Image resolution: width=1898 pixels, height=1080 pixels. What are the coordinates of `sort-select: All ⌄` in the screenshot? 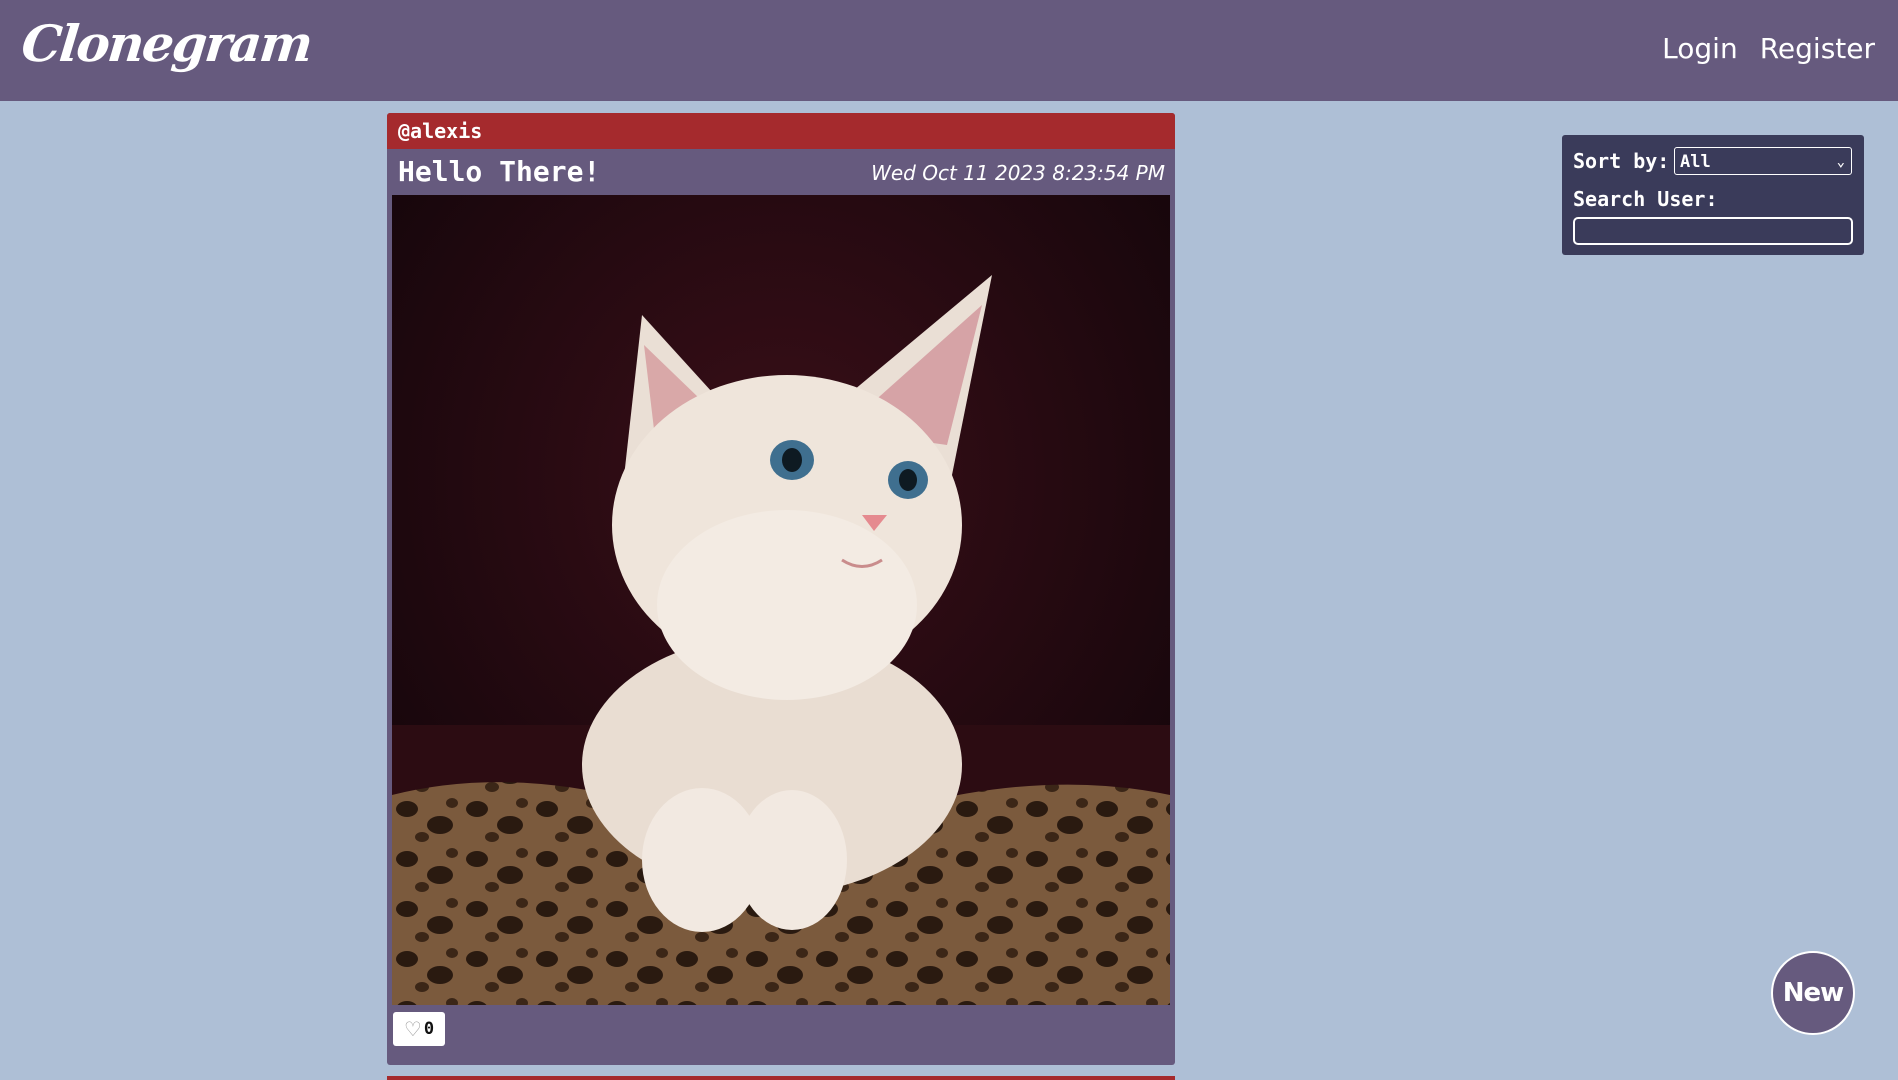 It's located at (1763, 161).